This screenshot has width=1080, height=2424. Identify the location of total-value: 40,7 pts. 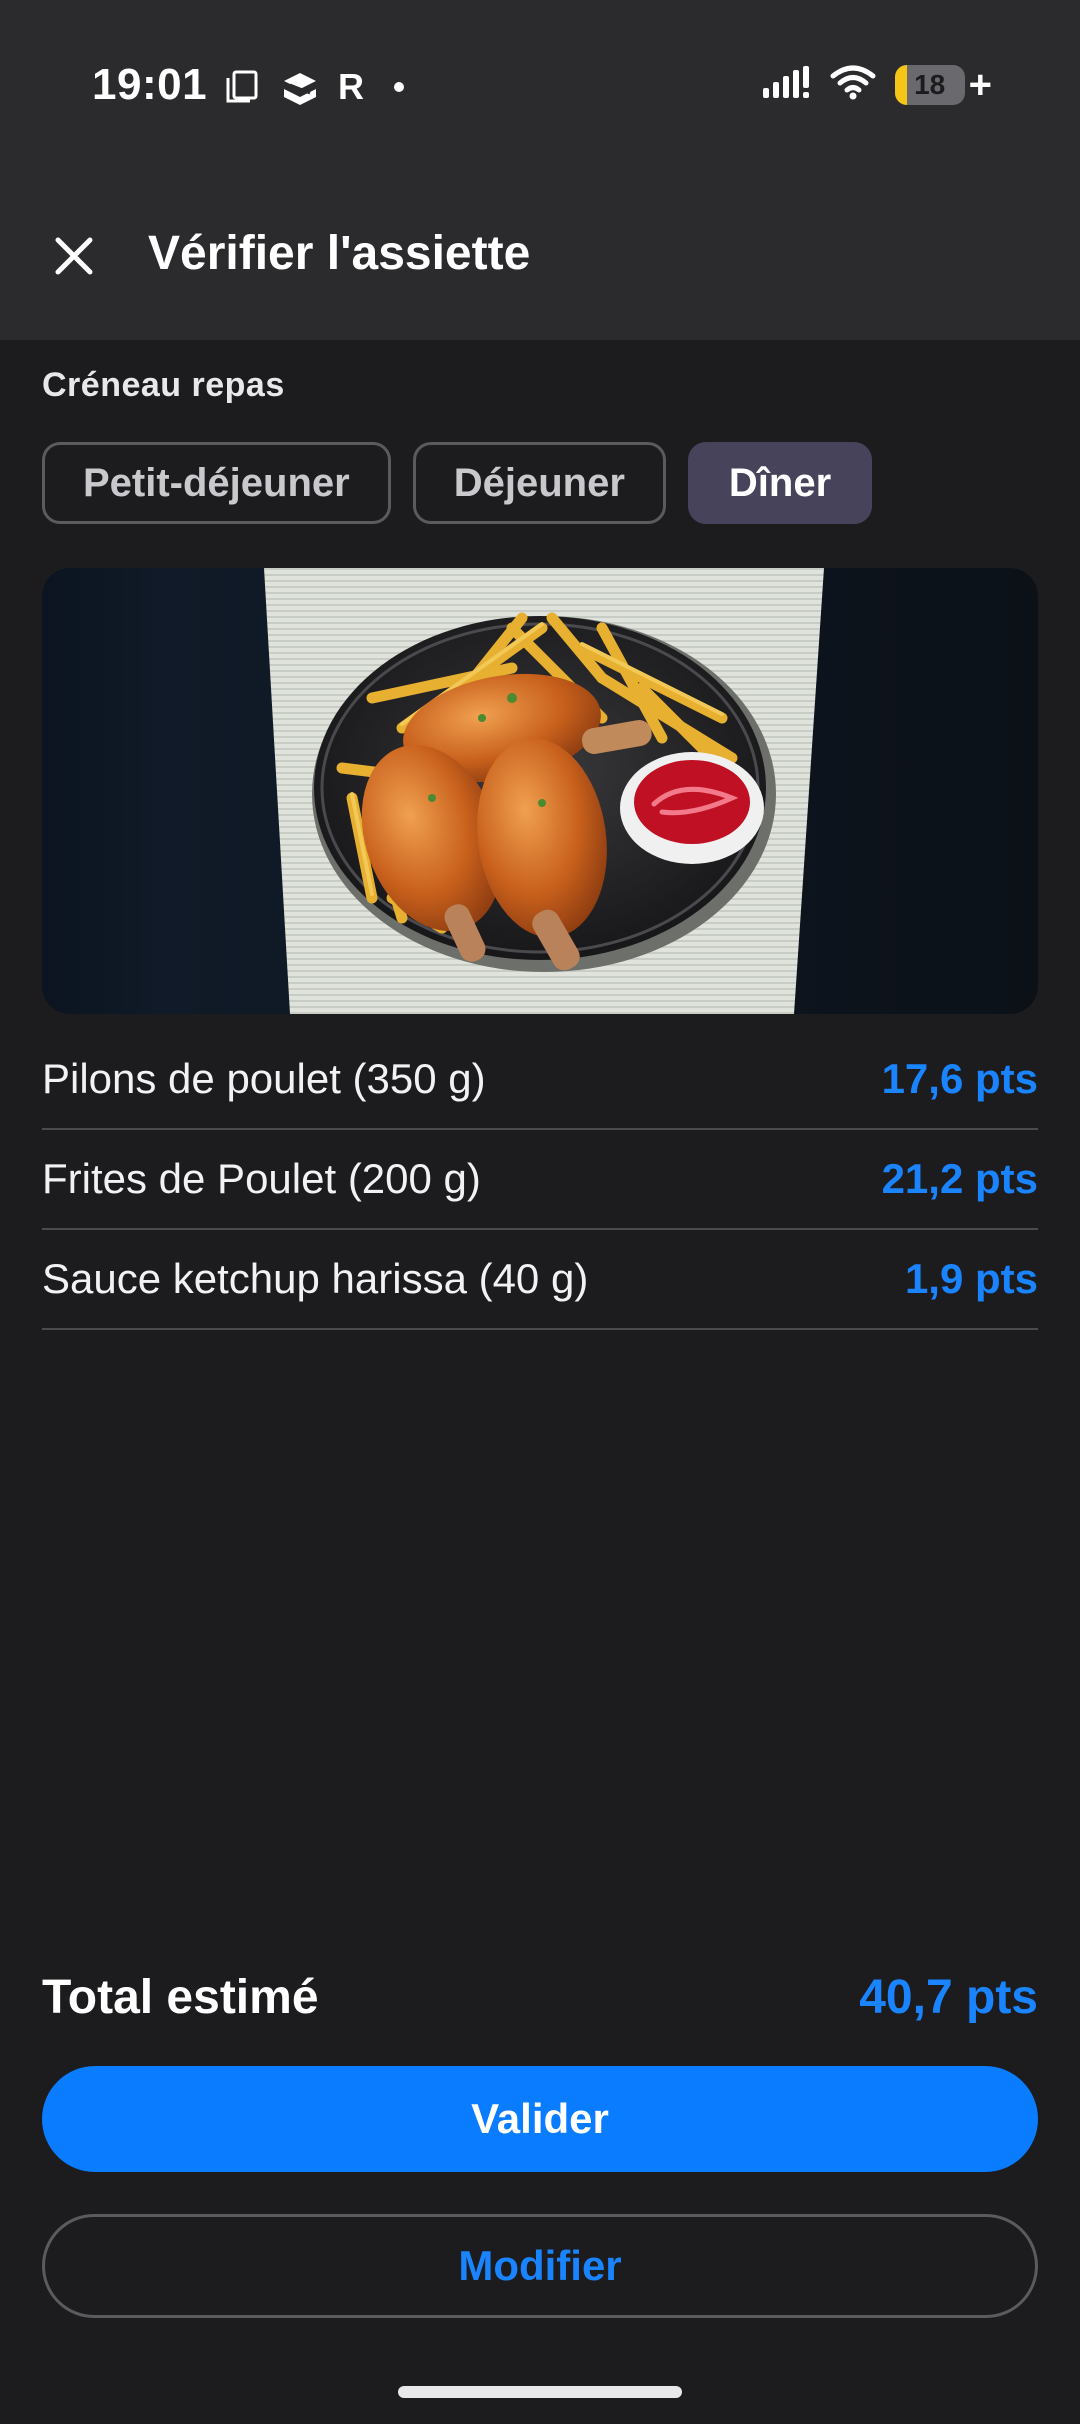
(948, 1997).